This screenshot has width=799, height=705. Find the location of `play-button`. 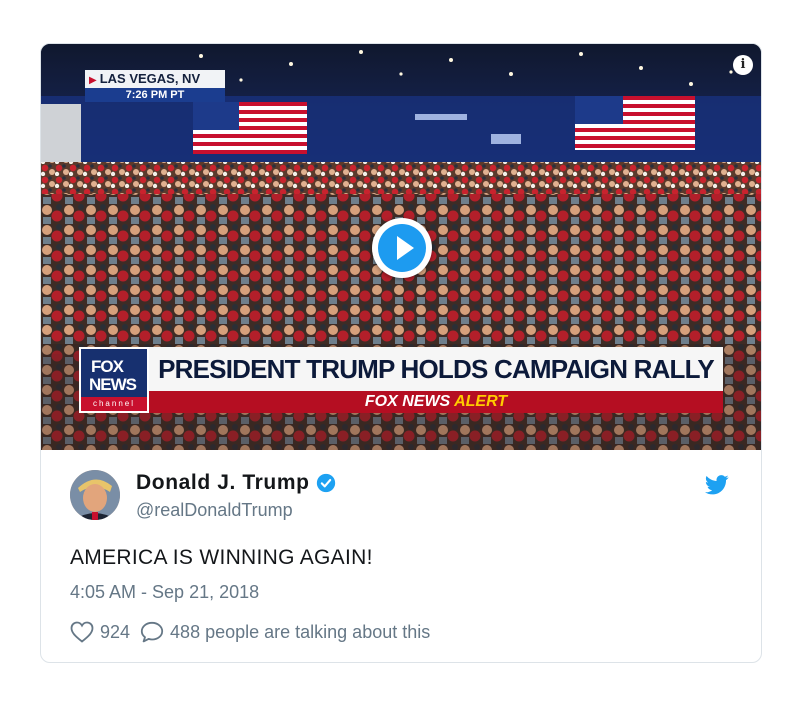

play-button is located at coordinates (402, 248).